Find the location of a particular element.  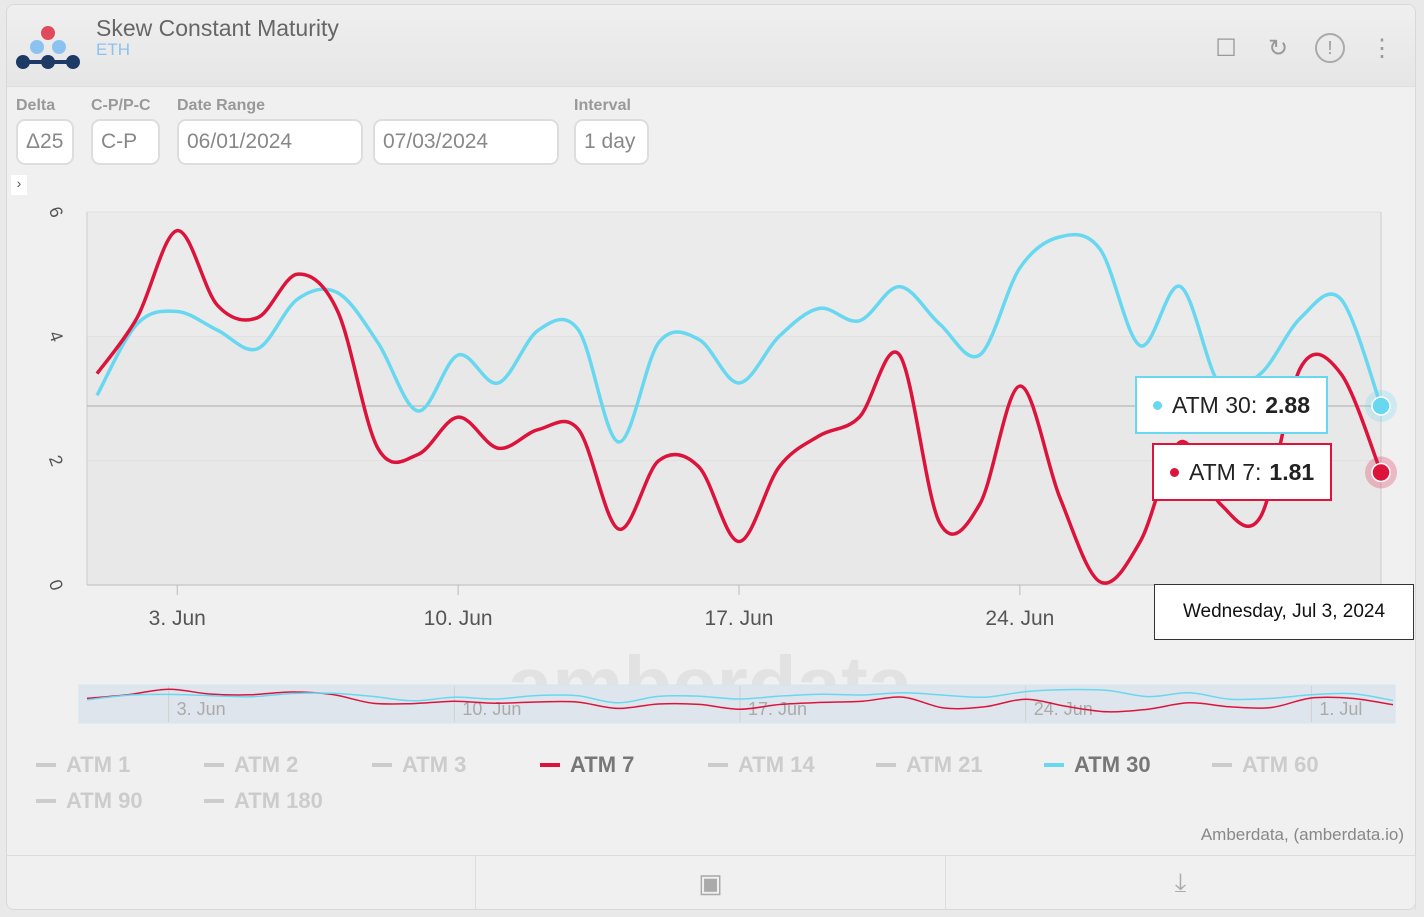

legend-atm14: ATM 14 is located at coordinates (792, 765).